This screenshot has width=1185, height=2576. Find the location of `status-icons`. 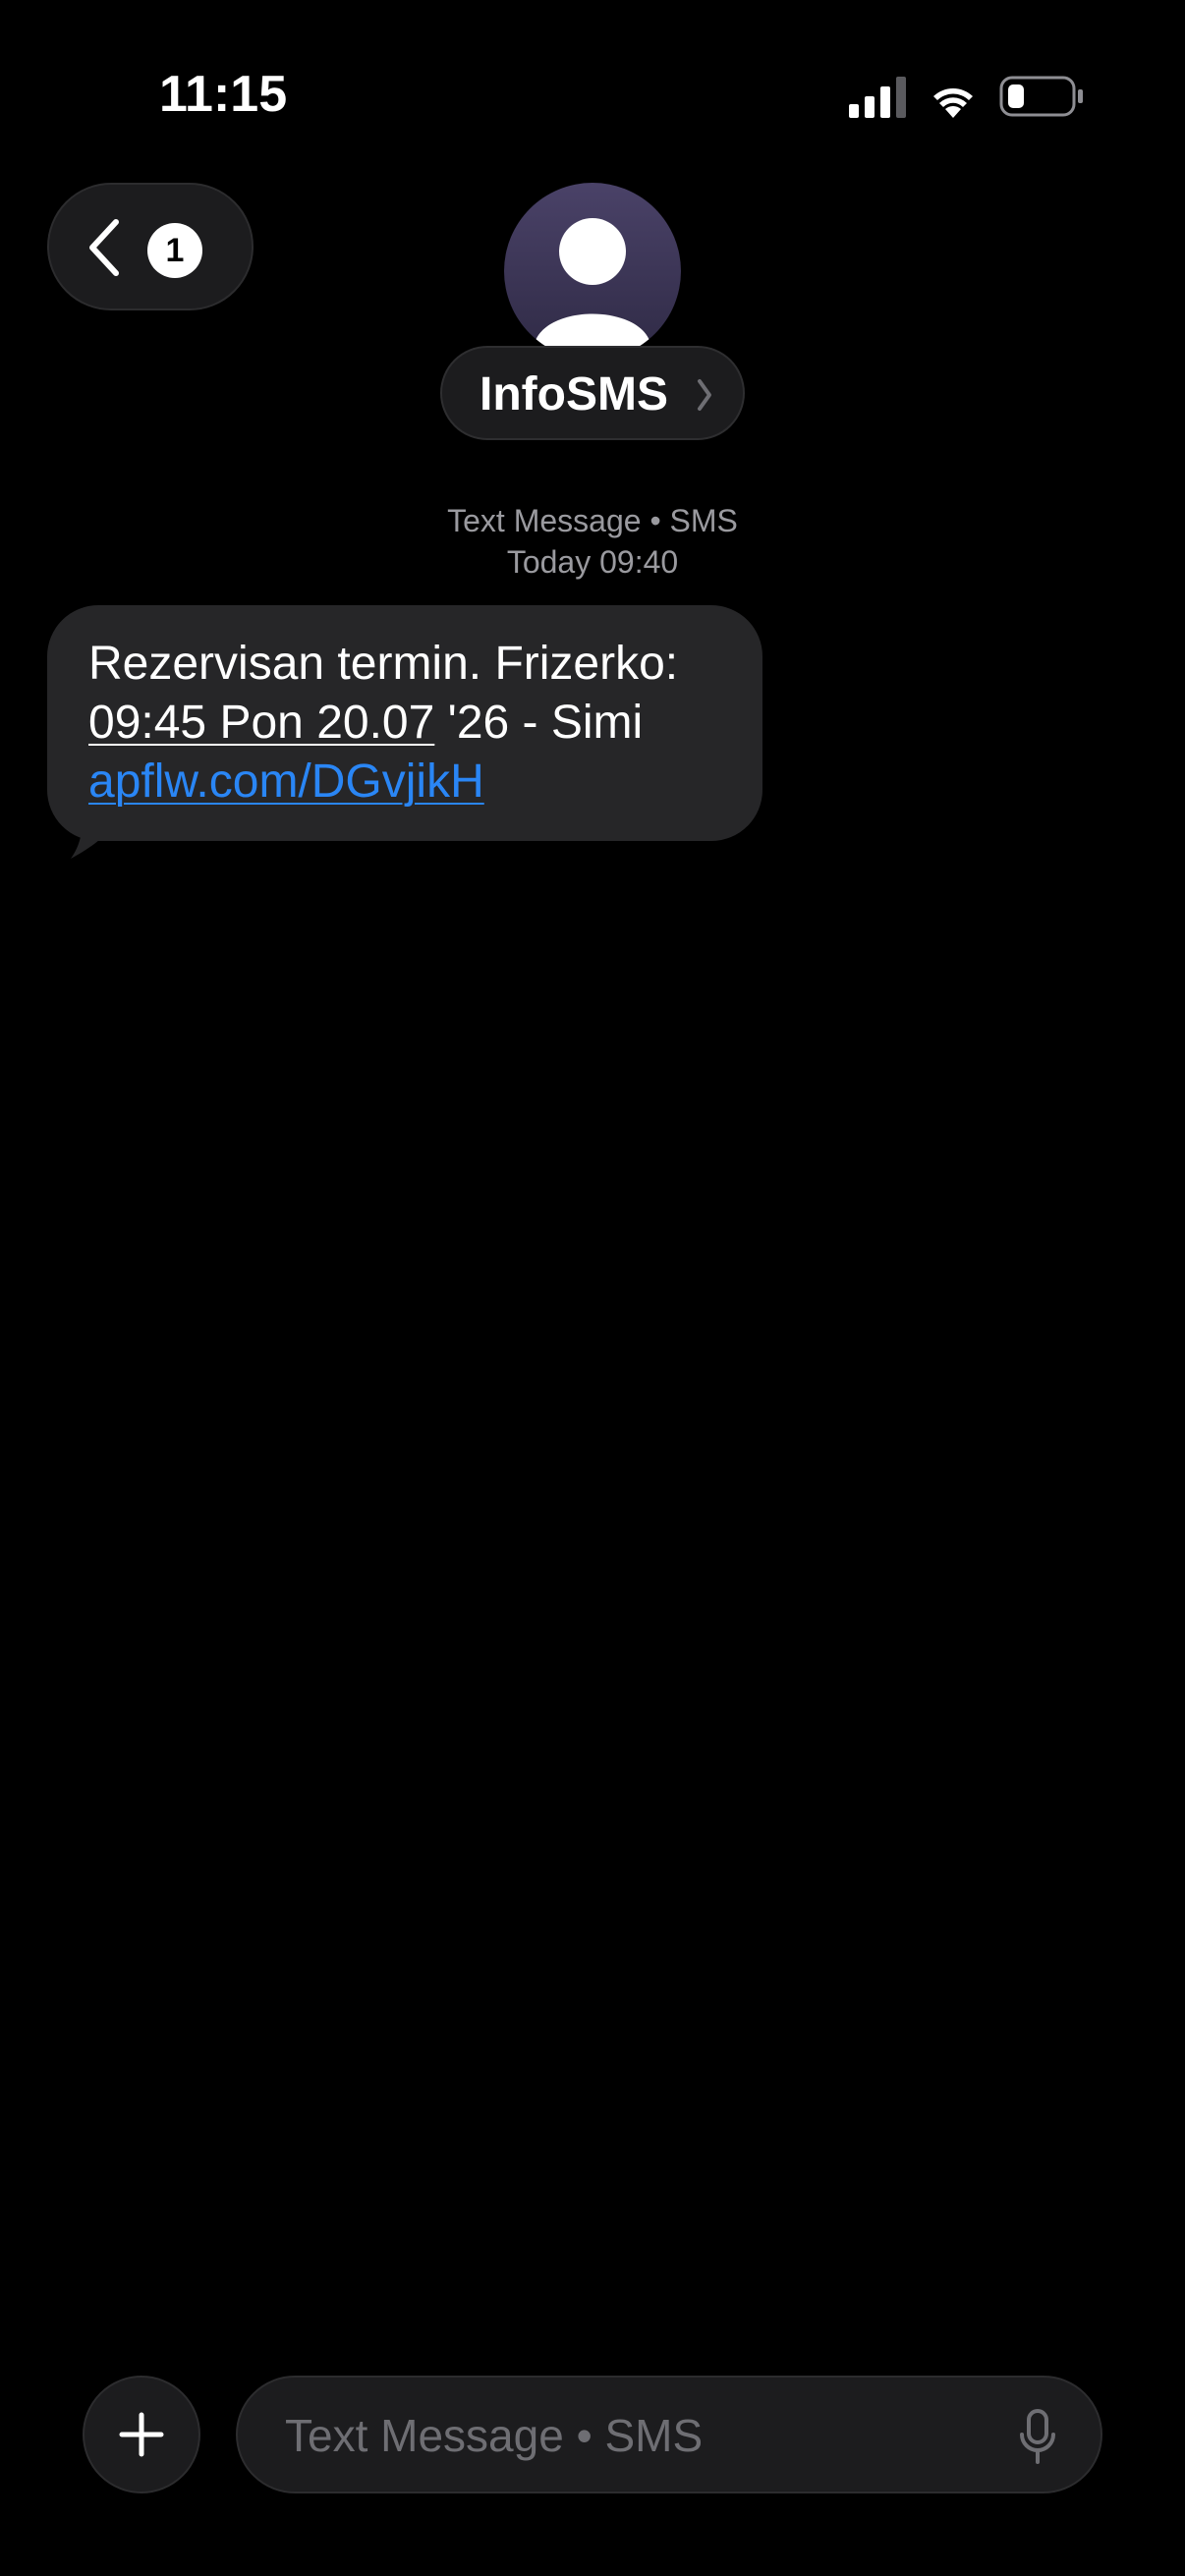

status-icons is located at coordinates (966, 97).